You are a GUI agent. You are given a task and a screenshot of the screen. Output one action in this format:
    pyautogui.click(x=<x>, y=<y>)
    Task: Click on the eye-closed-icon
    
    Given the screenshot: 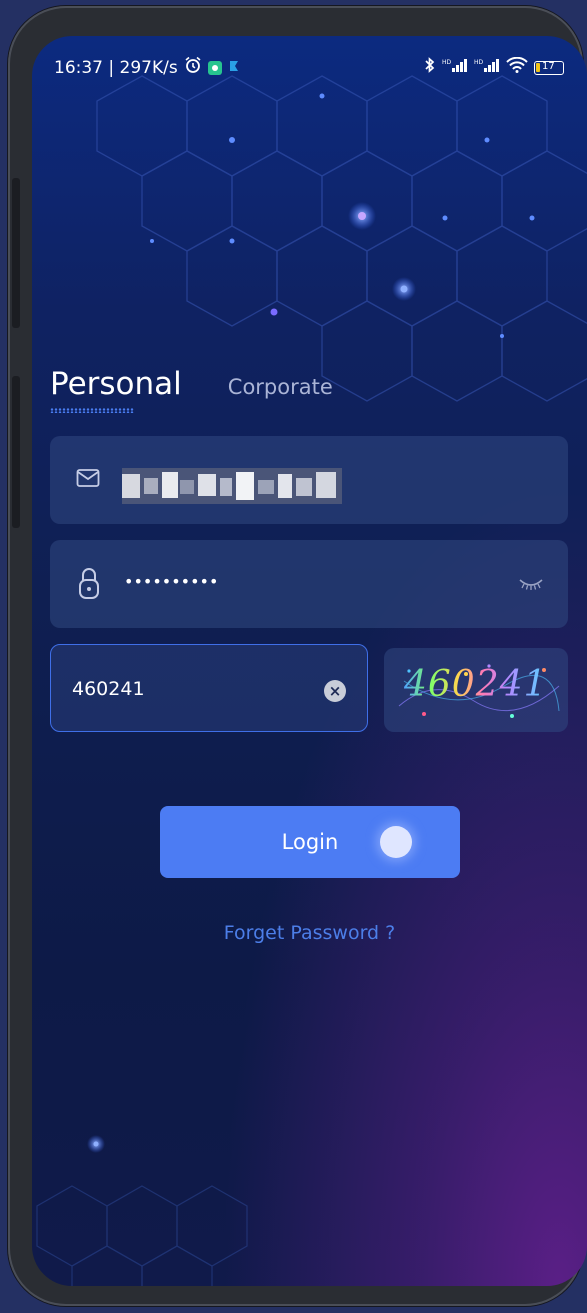 What is the action you would take?
    pyautogui.click(x=531, y=585)
    